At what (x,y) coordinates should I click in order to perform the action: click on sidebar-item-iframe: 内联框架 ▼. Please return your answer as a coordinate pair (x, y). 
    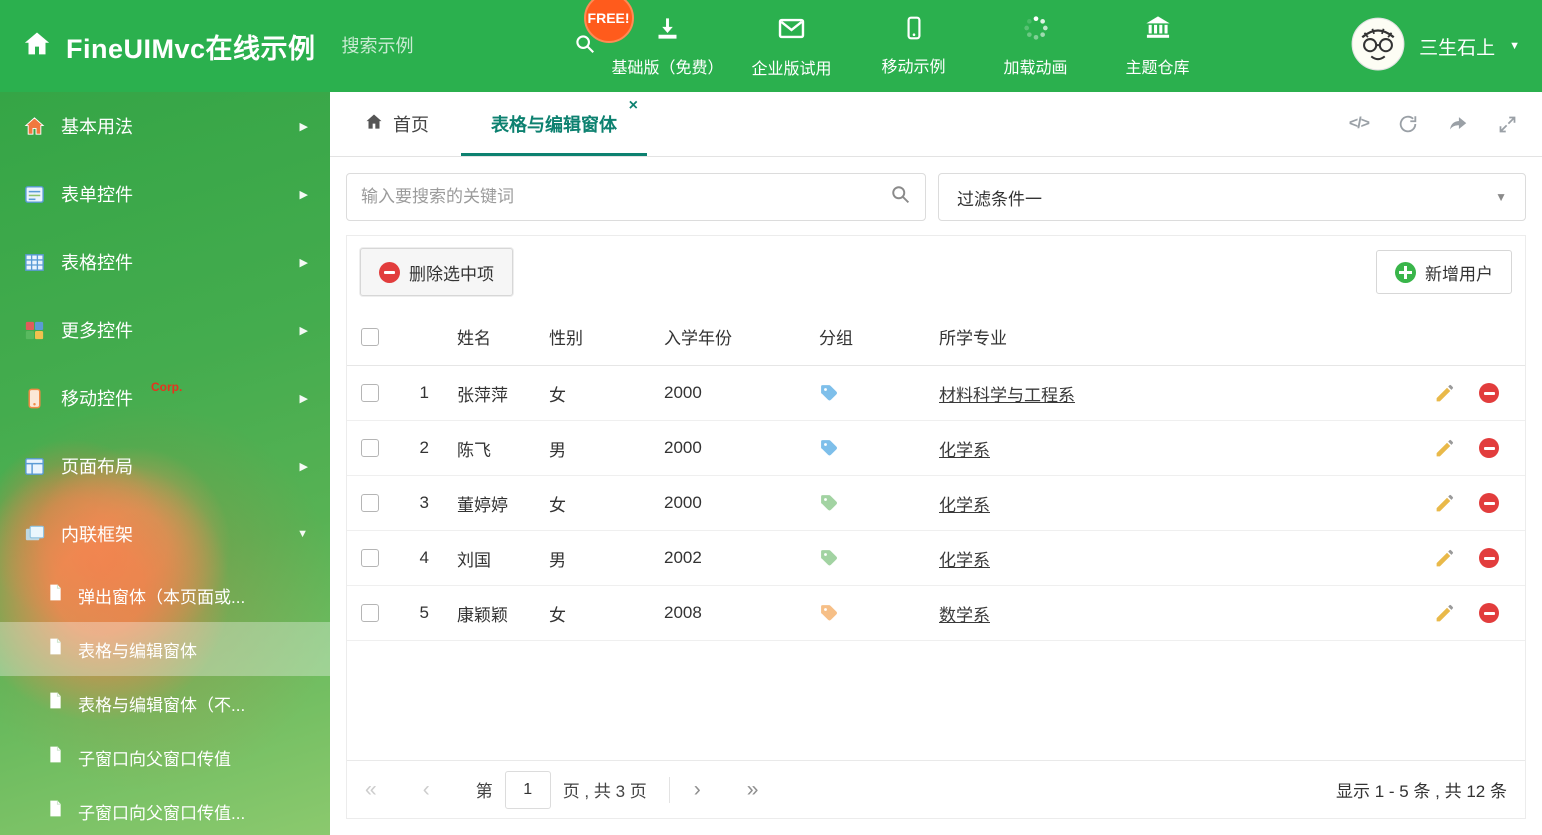
    Looking at the image, I should click on (165, 534).